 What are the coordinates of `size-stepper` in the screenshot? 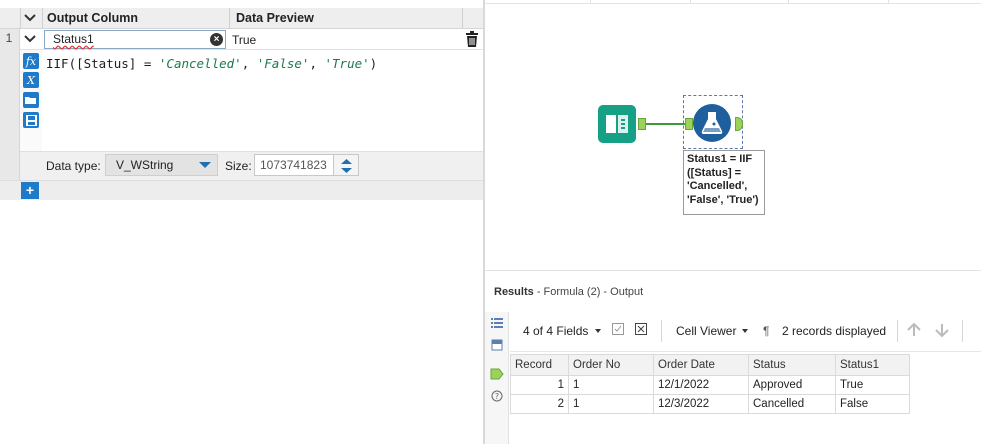 It's located at (346, 165).